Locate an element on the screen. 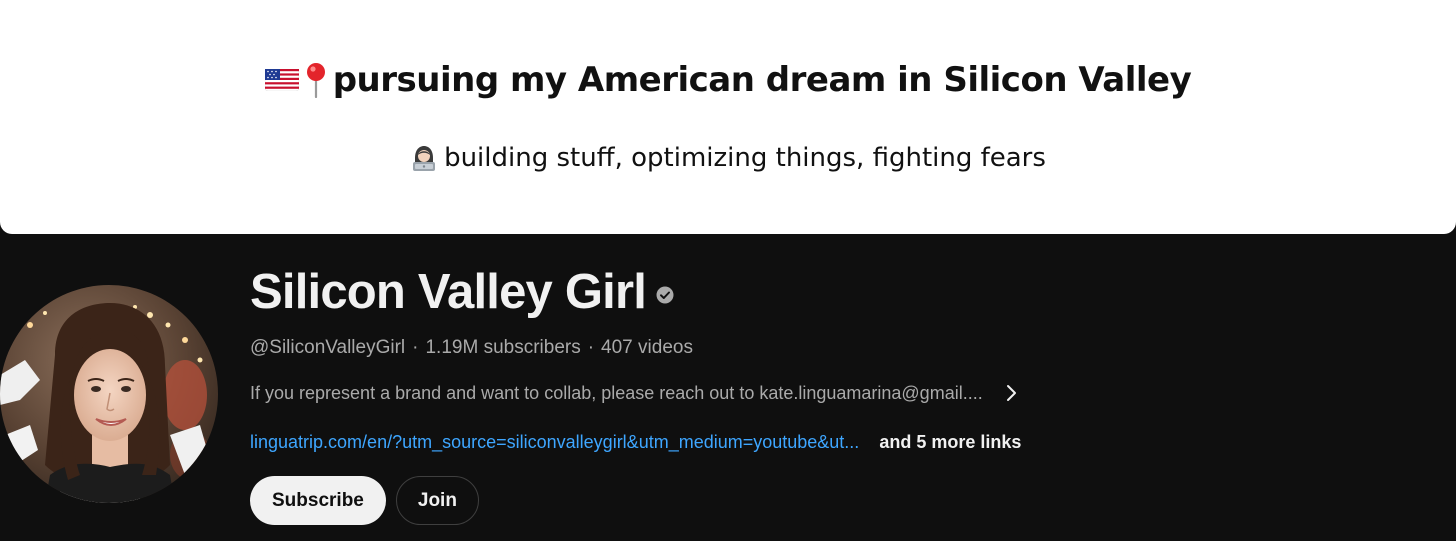 The image size is (1456, 541). channel-title-row: Silicon Valley Girl is located at coordinates (462, 292).